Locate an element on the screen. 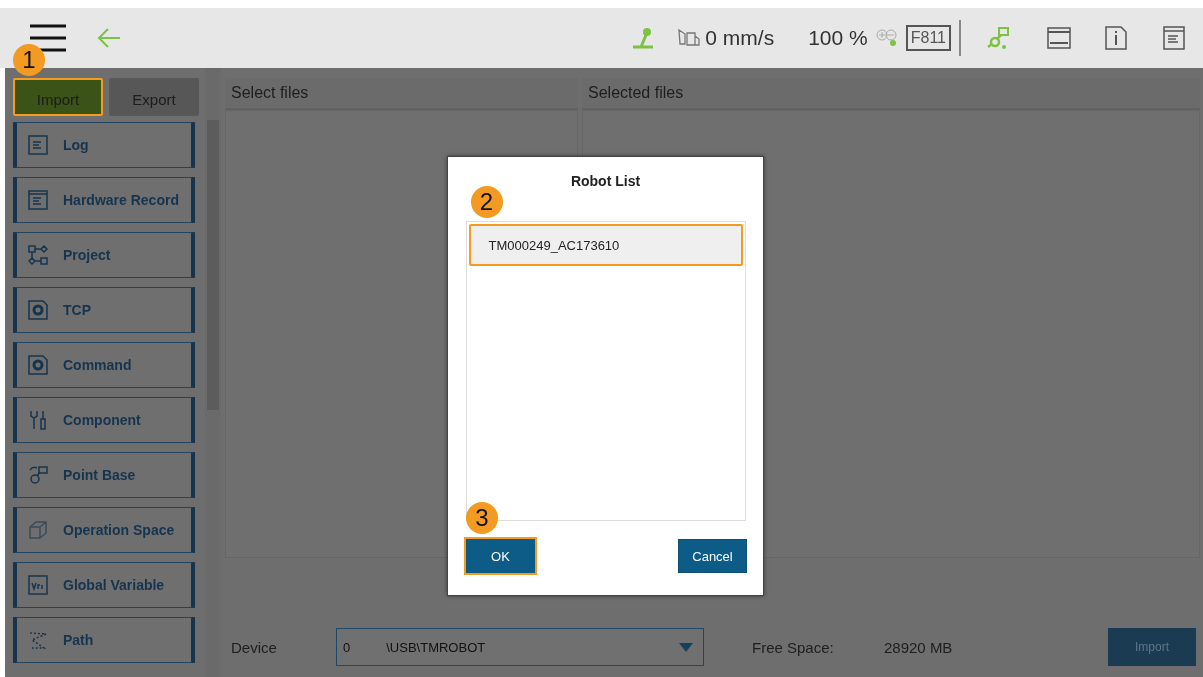 This screenshot has height=677, width=1203. sidebar-item: Path is located at coordinates (104, 640).